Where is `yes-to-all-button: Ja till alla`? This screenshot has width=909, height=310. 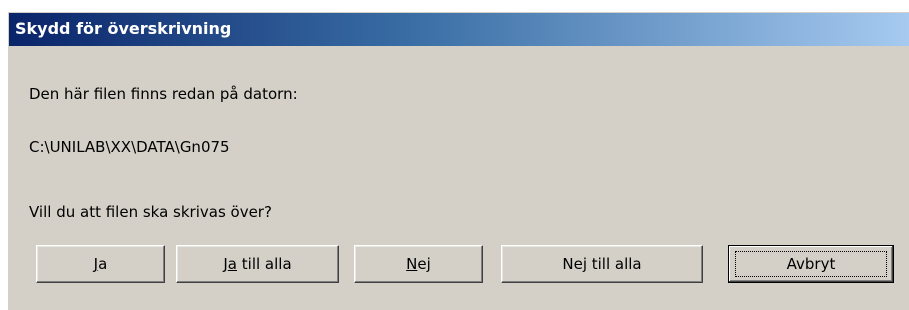 yes-to-all-button: Ja till alla is located at coordinates (257, 264).